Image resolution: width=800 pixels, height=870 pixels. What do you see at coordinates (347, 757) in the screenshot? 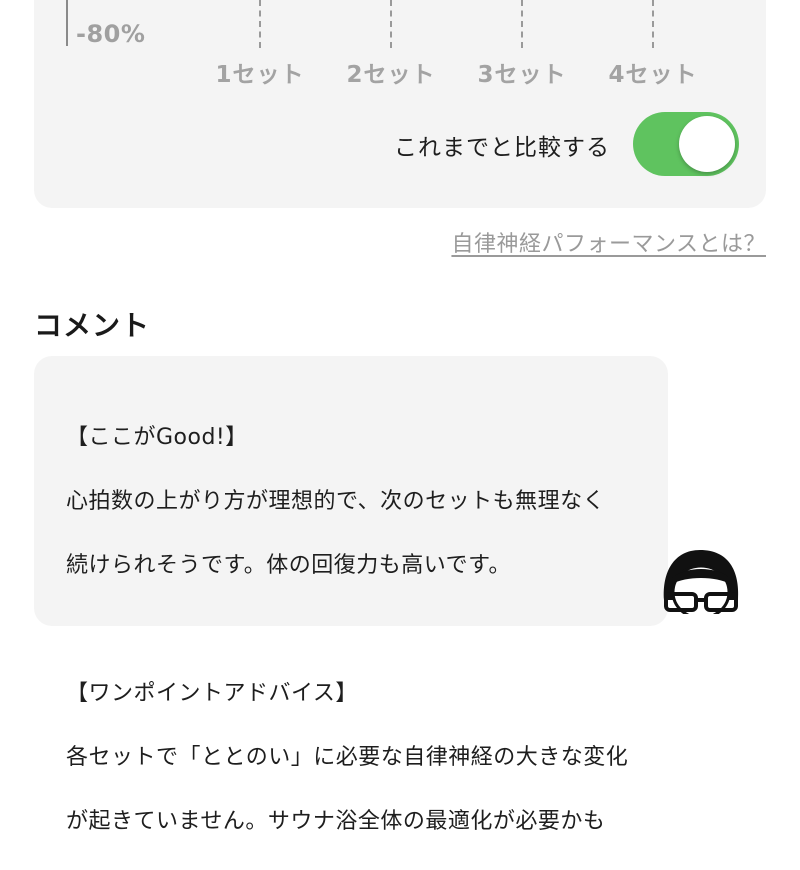
I see `advice-text-line-1: 各セットで「ととのい」に必要な自律神経の大きな変化` at bounding box center [347, 757].